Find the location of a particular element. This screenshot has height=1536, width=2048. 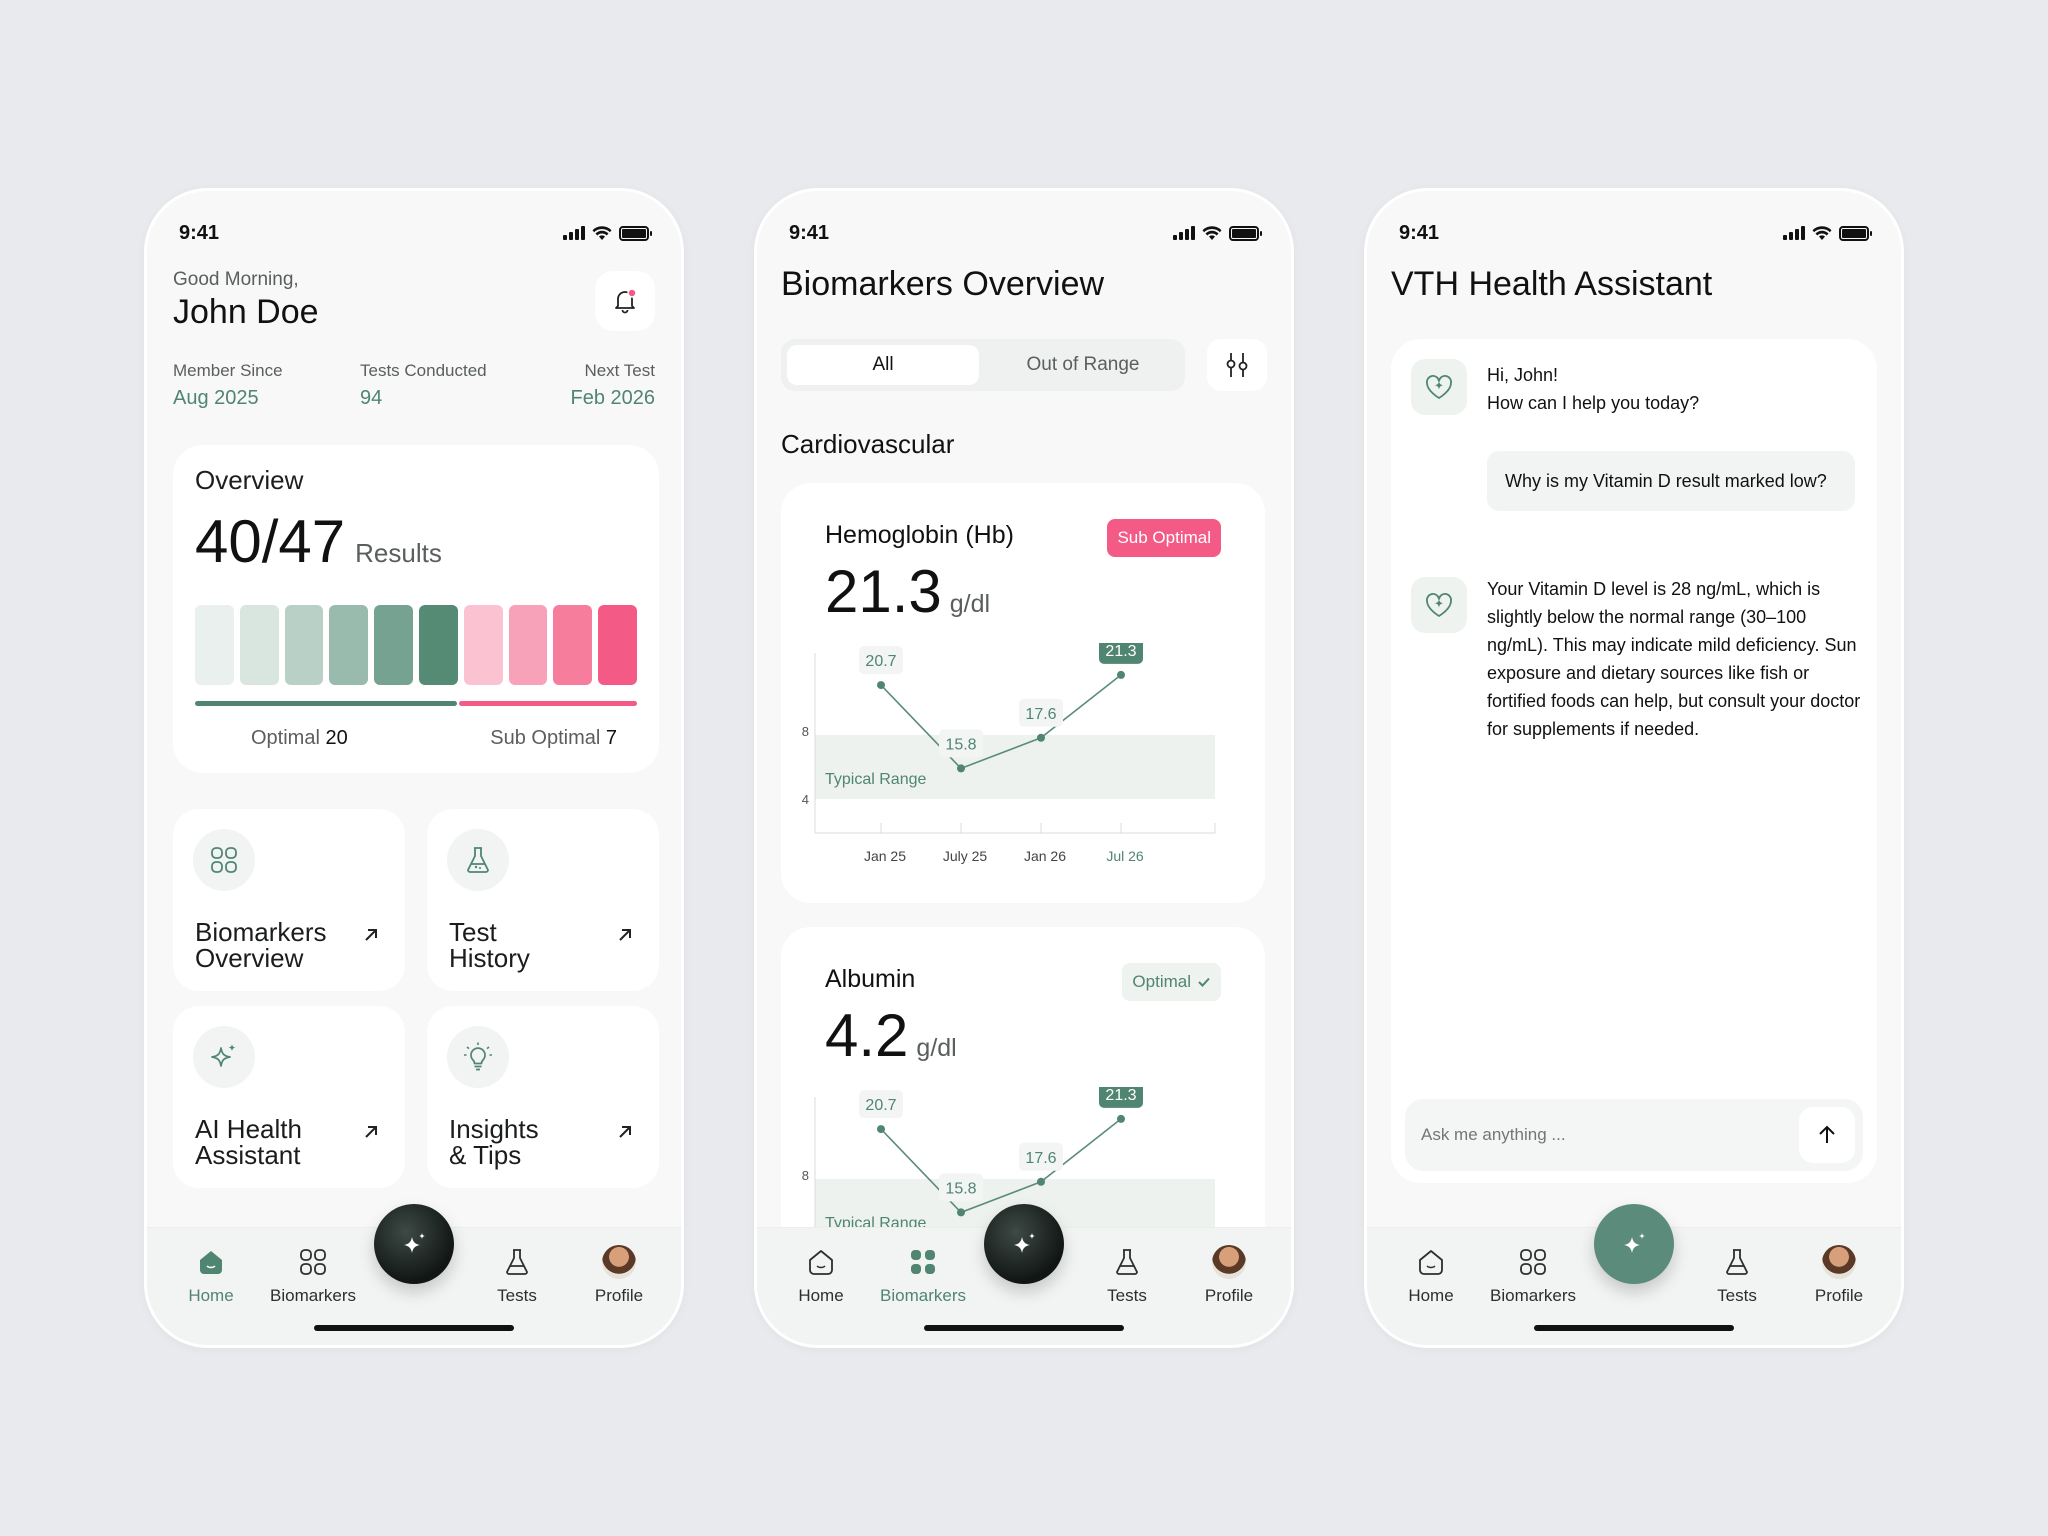

sparkle-icon is located at coordinates (223, 1055).